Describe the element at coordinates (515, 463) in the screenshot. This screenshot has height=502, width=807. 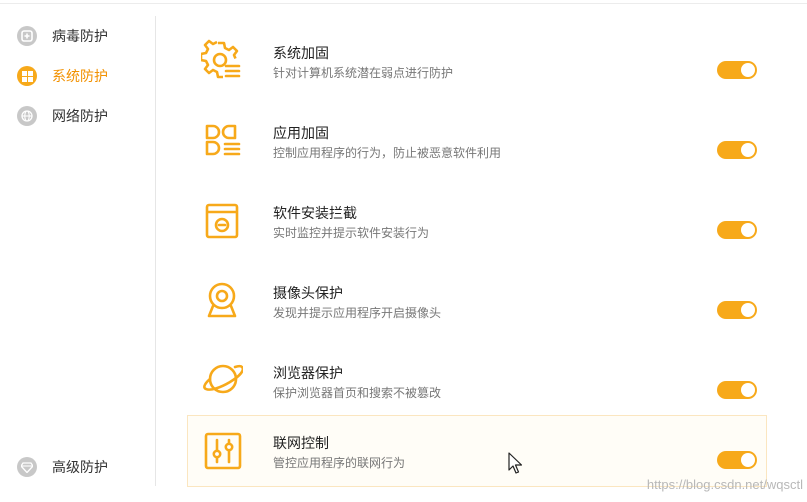
I see `mouse-cursor-icon` at that location.